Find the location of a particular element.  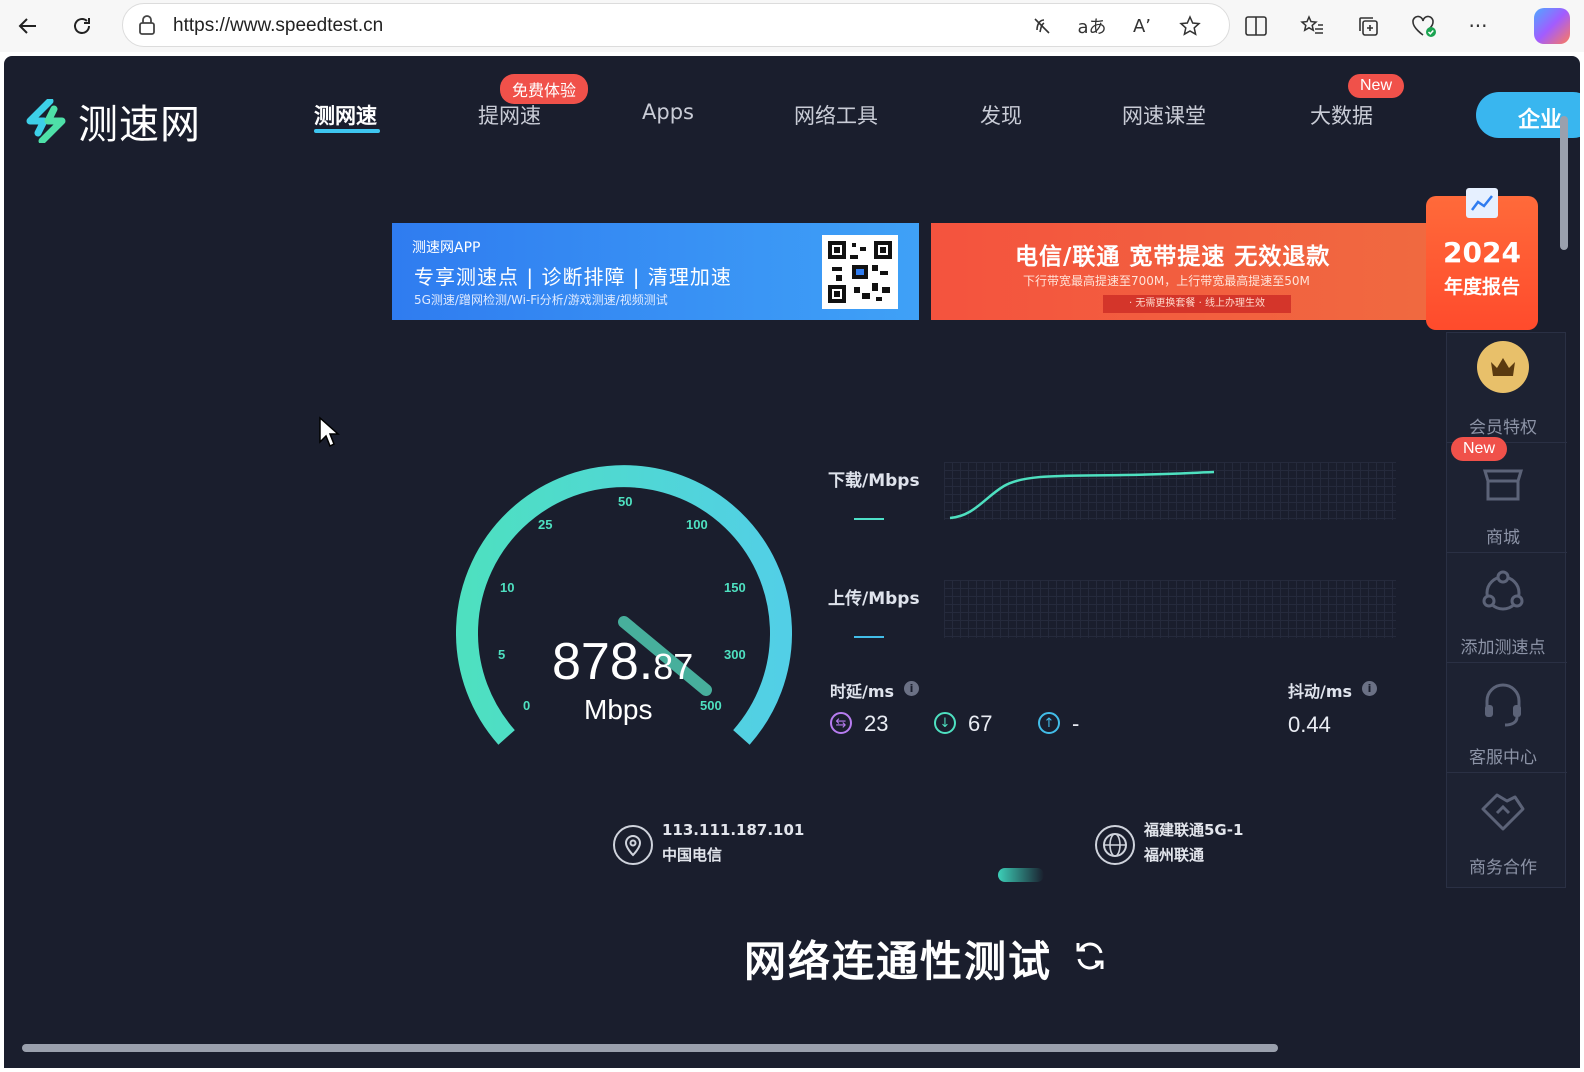

translate-icon: aあ is located at coordinates (1092, 26).